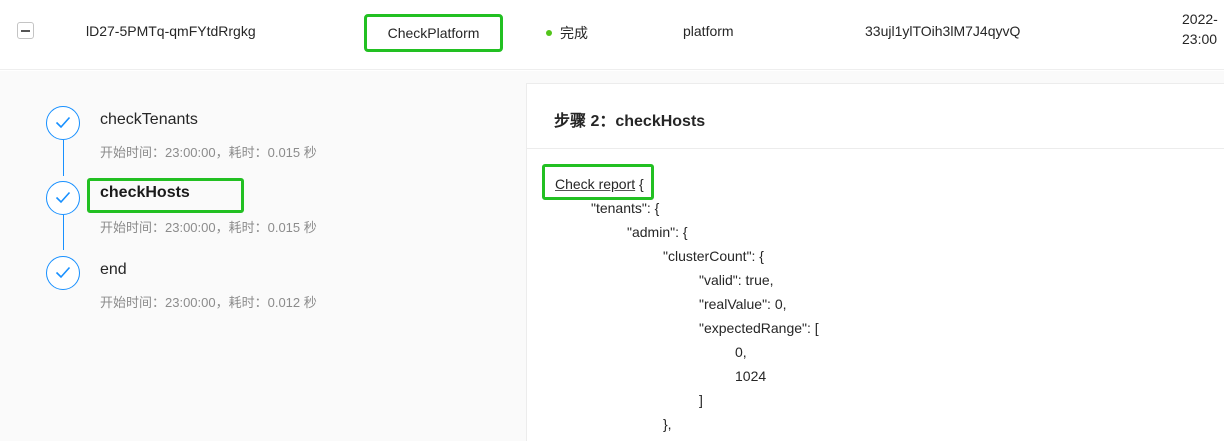 This screenshot has height=441, width=1224. Describe the element at coordinates (708, 31) in the screenshot. I see `task-type: platform` at that location.